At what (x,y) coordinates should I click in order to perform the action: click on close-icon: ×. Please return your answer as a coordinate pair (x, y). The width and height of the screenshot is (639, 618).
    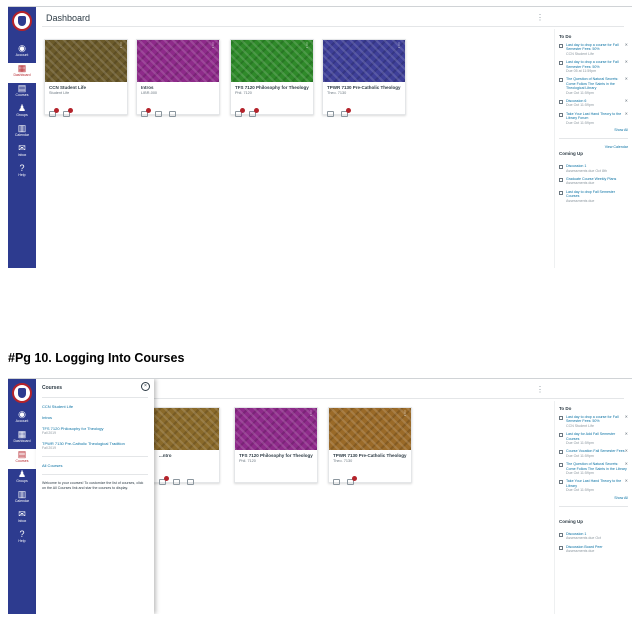
    Looking at the image, I should click on (145, 386).